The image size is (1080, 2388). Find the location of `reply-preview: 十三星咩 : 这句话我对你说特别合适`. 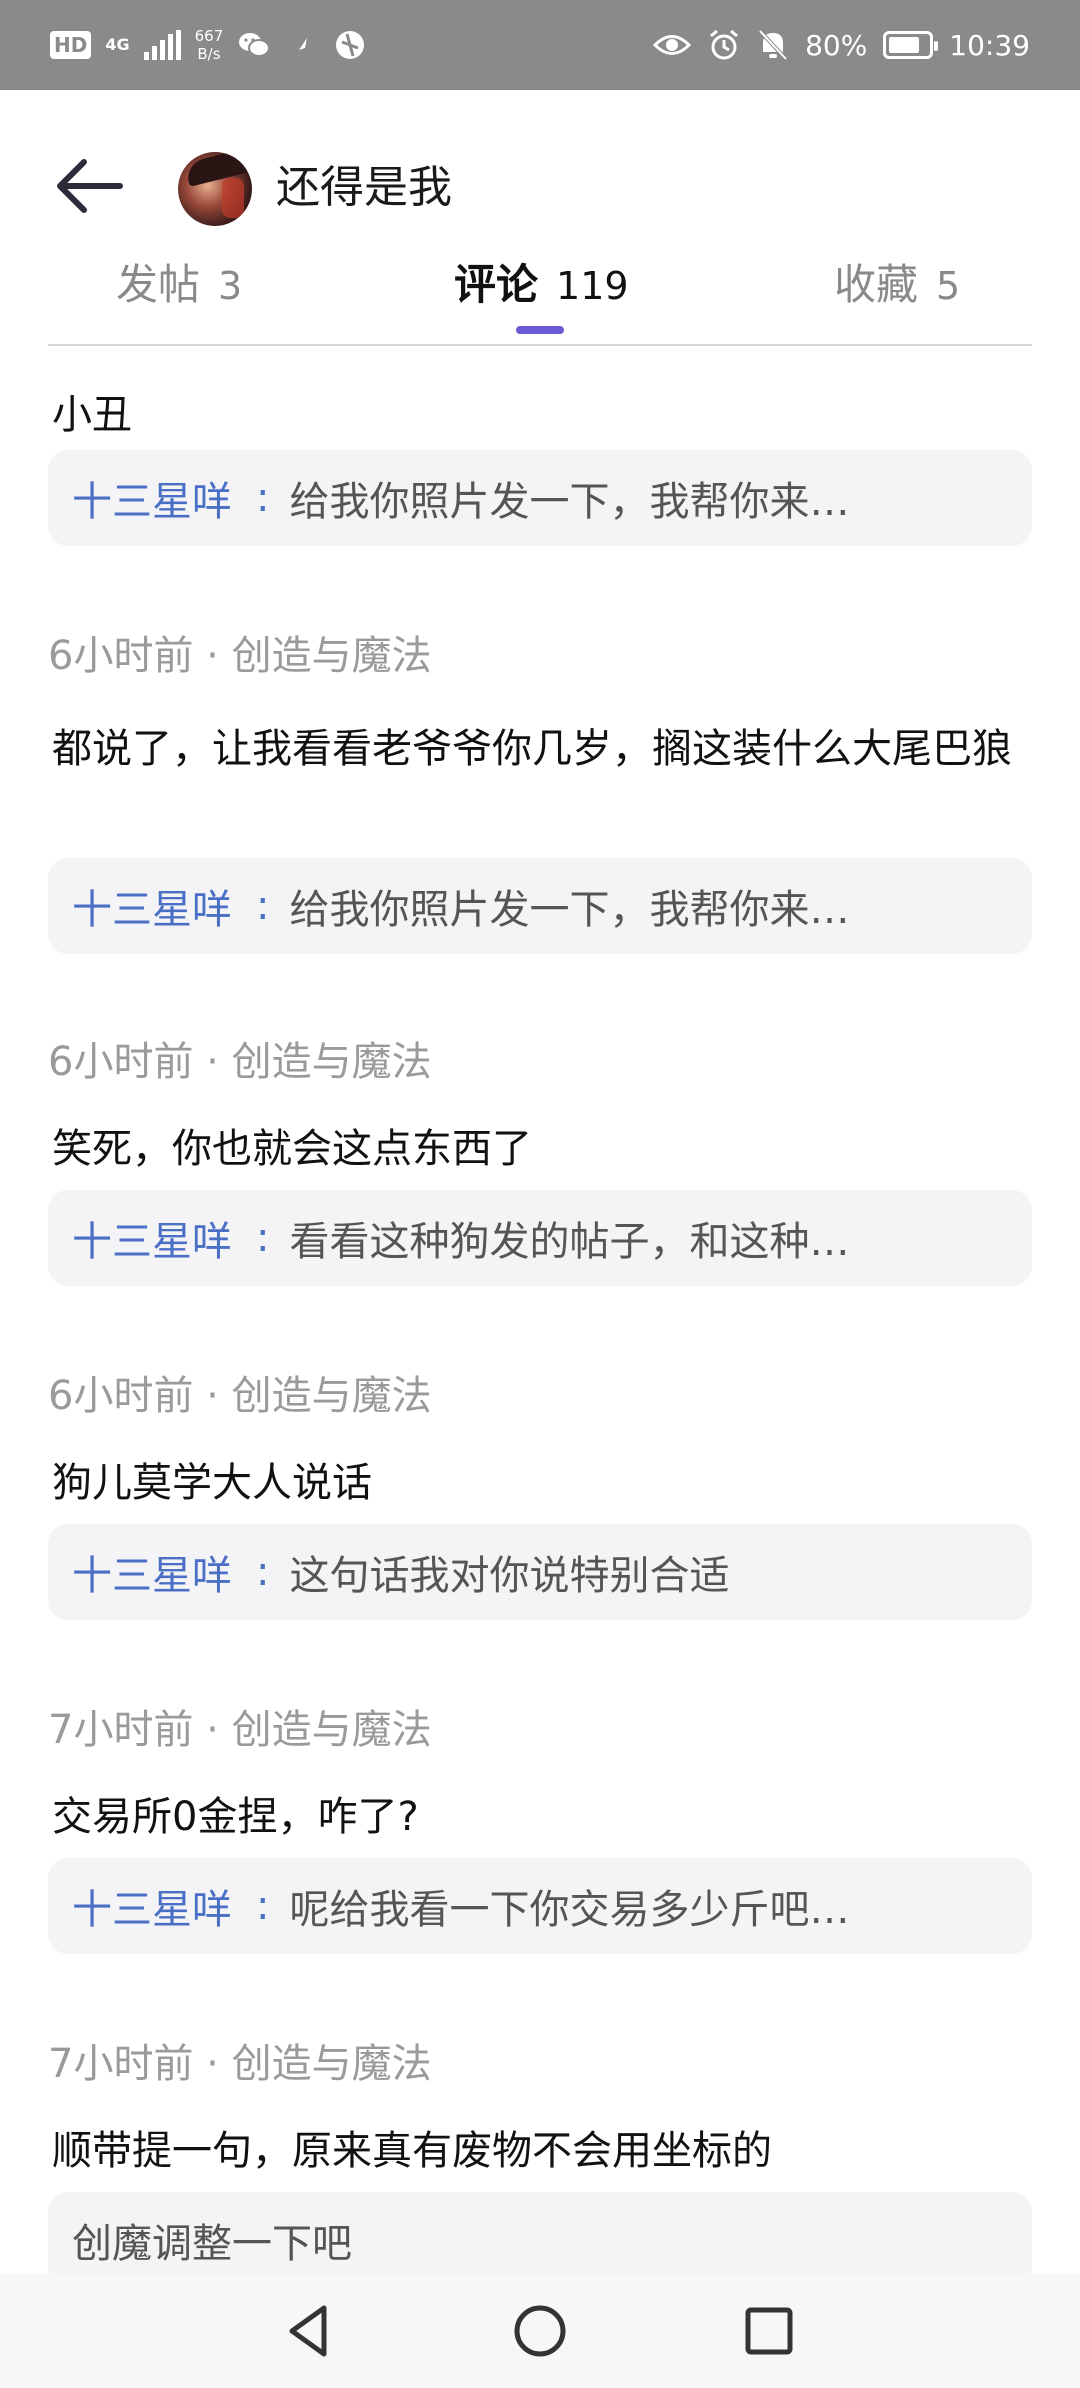

reply-preview: 十三星咩 : 这句话我对你说特别合适 is located at coordinates (540, 1572).